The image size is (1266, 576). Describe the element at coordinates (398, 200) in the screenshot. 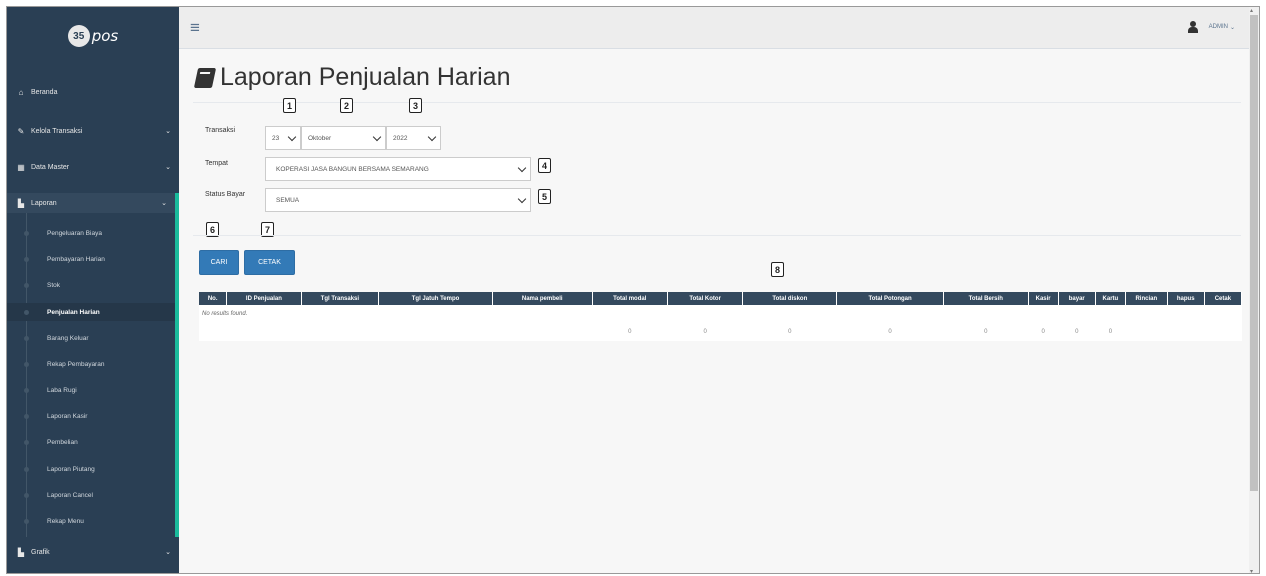

I see `status-bayar-select: SEMUA` at that location.